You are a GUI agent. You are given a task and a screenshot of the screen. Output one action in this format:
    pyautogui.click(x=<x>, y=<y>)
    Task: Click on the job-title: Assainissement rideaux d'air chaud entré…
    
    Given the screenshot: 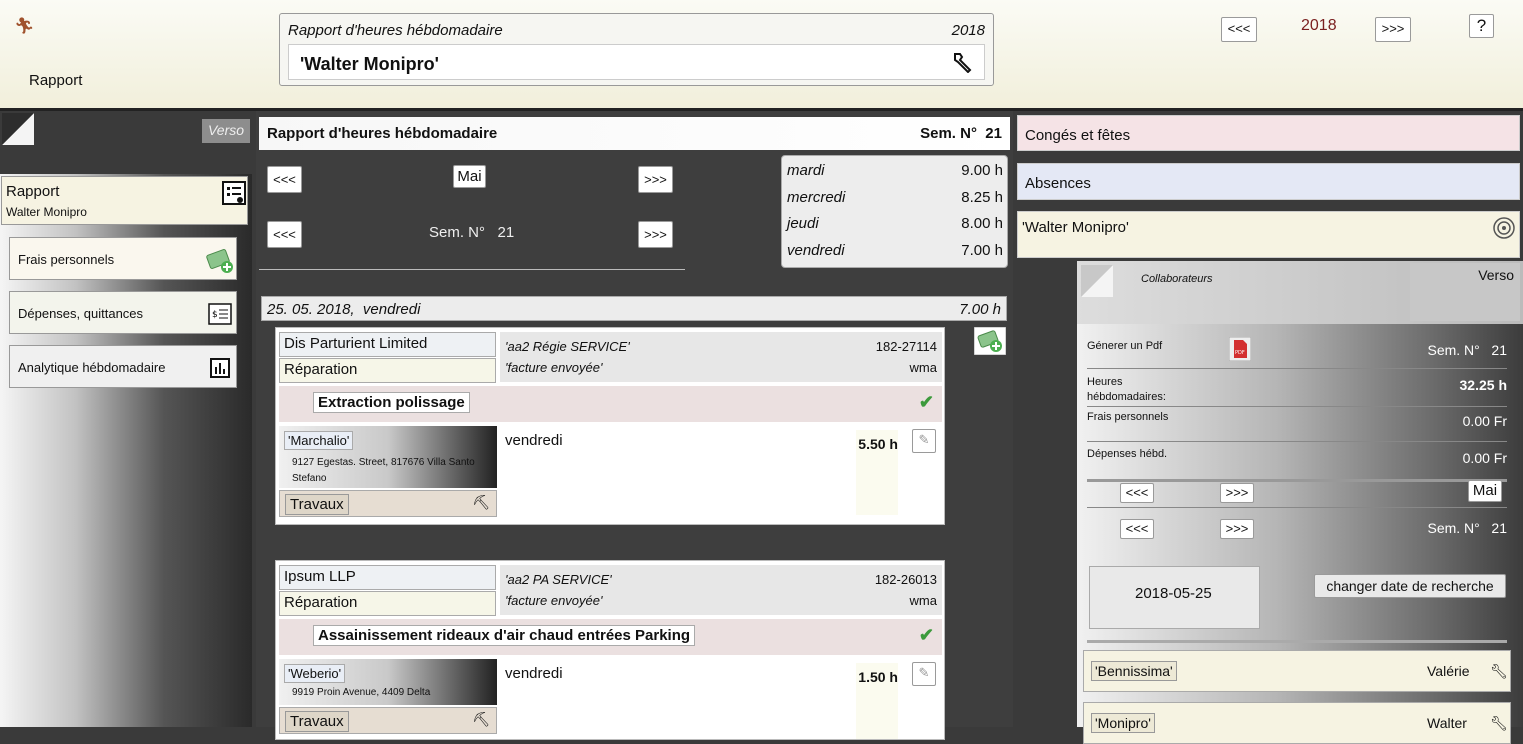 What is the action you would take?
    pyautogui.click(x=504, y=635)
    